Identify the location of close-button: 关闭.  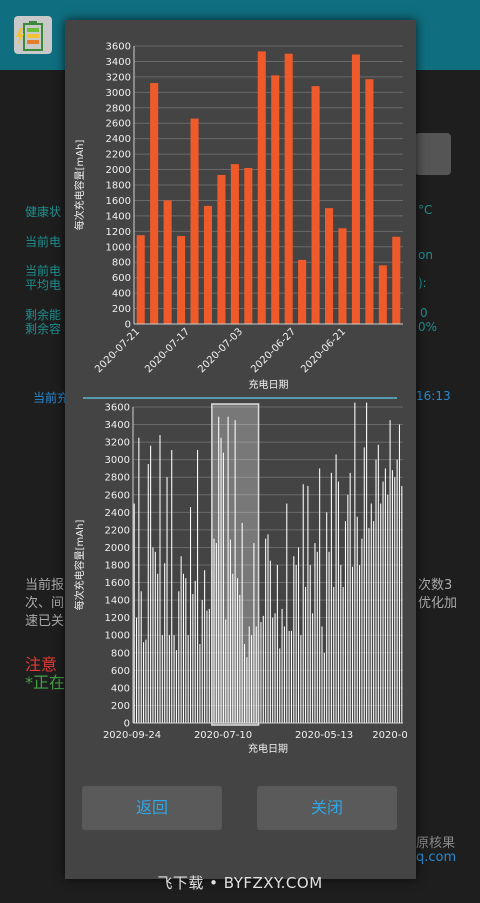
(327, 808).